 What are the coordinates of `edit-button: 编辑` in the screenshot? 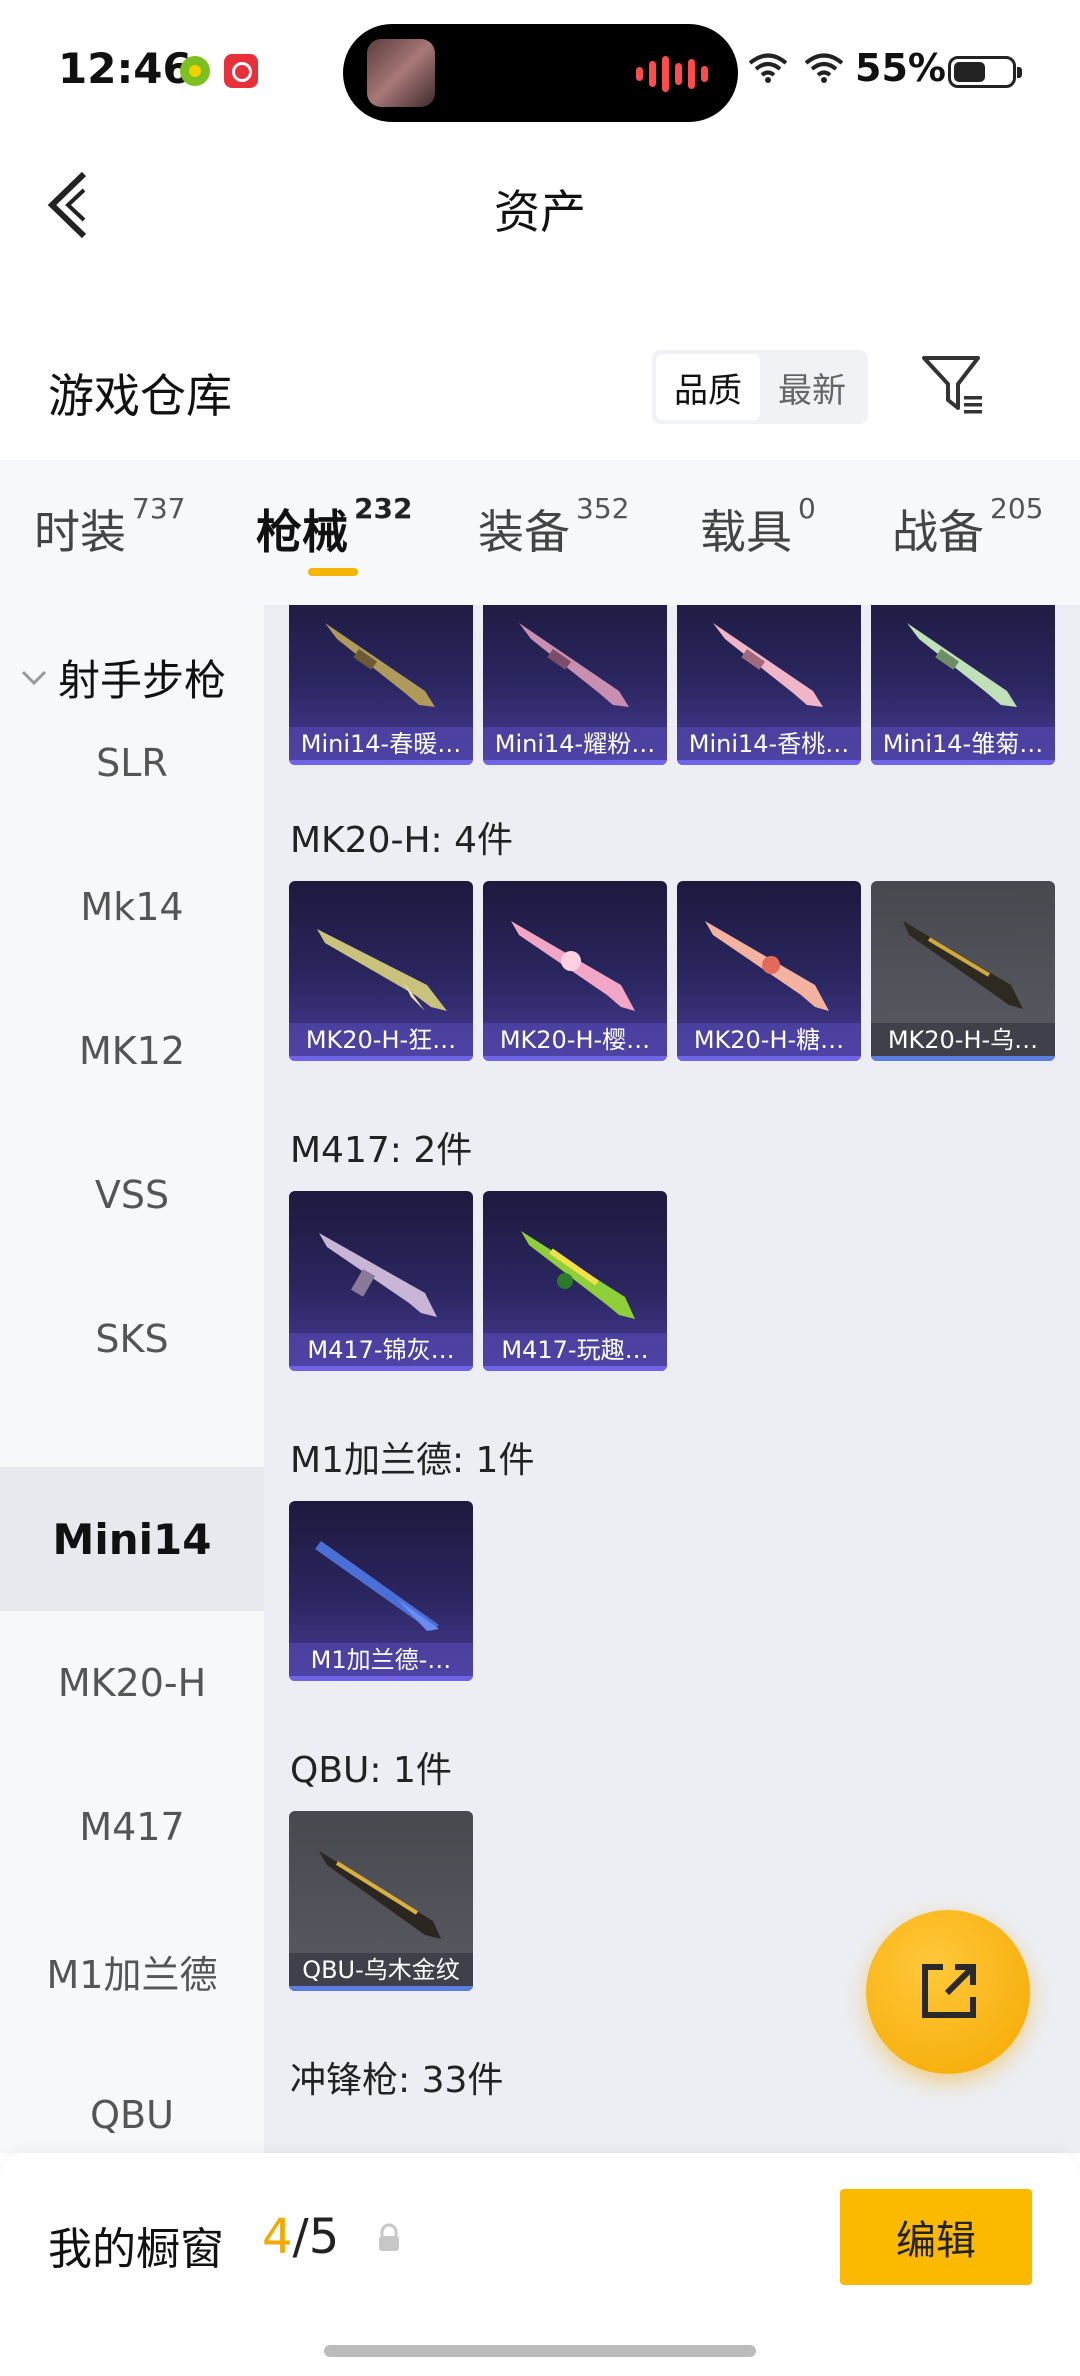 It's located at (936, 2237).